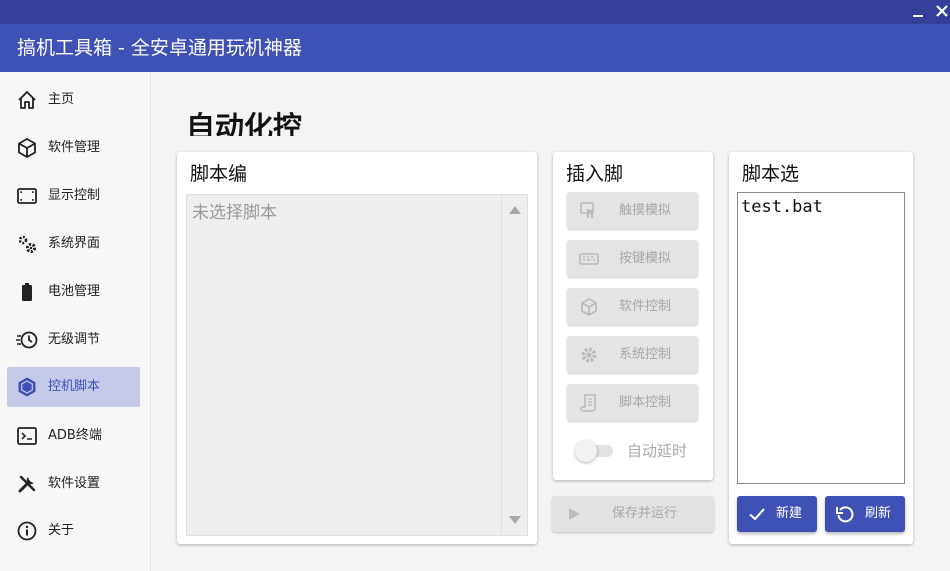  What do you see at coordinates (27, 196) in the screenshot?
I see `screen-icon` at bounding box center [27, 196].